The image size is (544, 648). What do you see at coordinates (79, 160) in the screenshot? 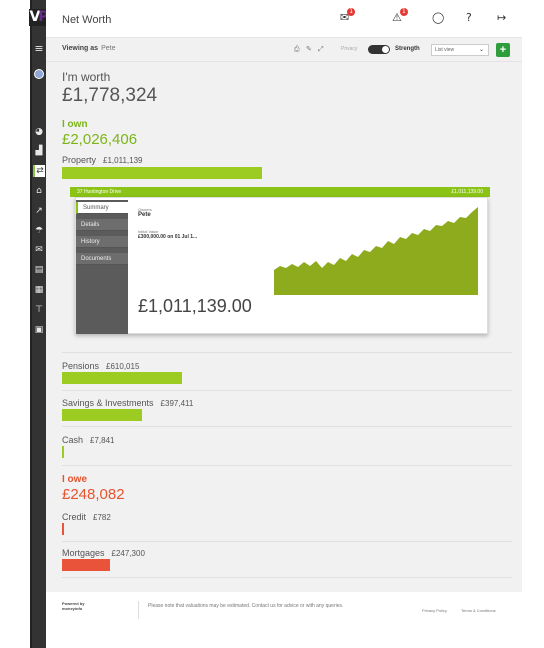
I see `category-name: Property` at bounding box center [79, 160].